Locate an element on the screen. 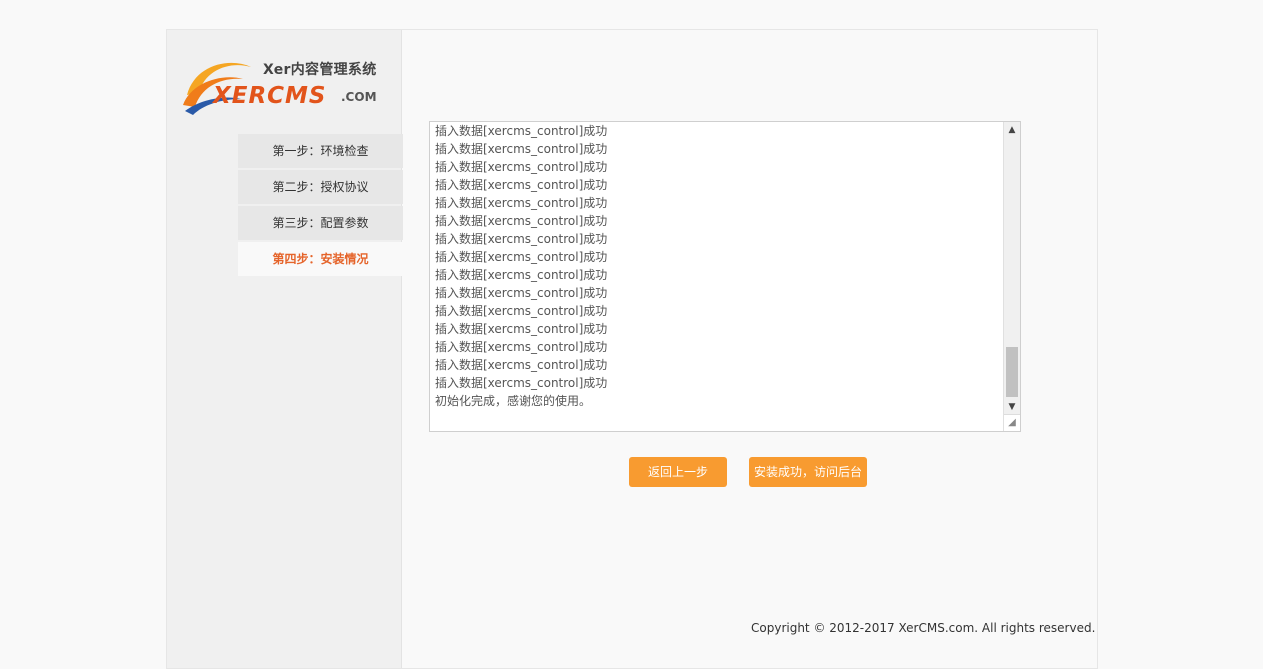 The height and width of the screenshot is (669, 1263). xercms-logo: Xer内容管理系统 XERCMS .COM is located at coordinates (283, 85).